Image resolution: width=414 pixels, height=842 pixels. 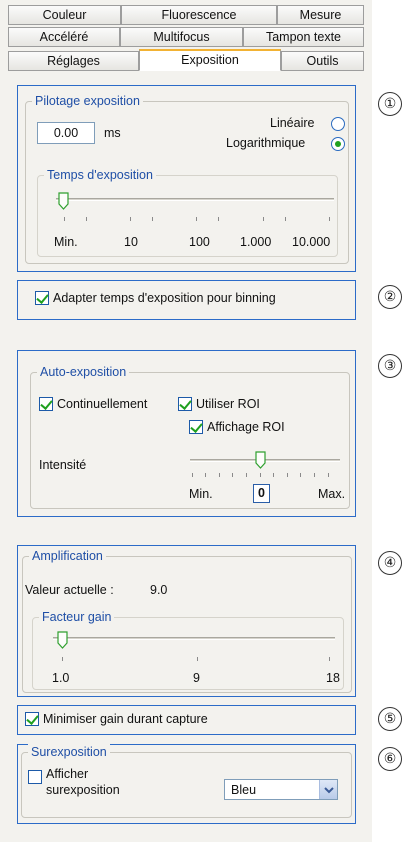 What do you see at coordinates (195, 199) in the screenshot?
I see `exposure-time-track` at bounding box center [195, 199].